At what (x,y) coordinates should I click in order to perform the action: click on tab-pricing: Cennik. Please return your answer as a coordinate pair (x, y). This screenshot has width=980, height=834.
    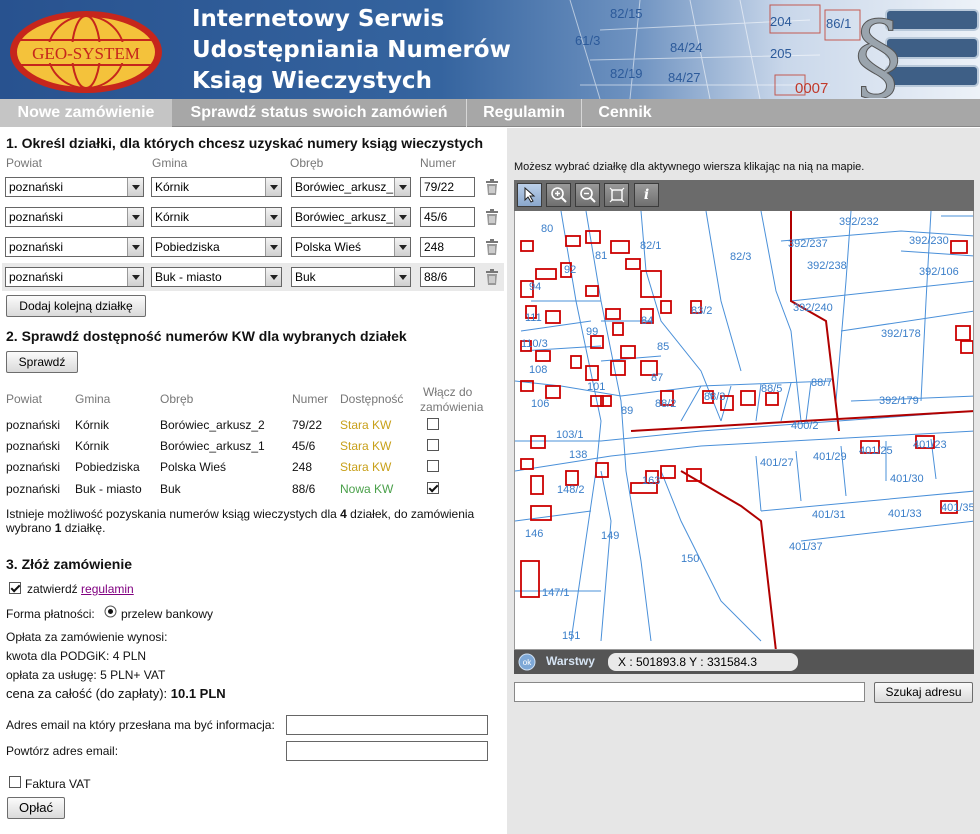
    Looking at the image, I should click on (625, 113).